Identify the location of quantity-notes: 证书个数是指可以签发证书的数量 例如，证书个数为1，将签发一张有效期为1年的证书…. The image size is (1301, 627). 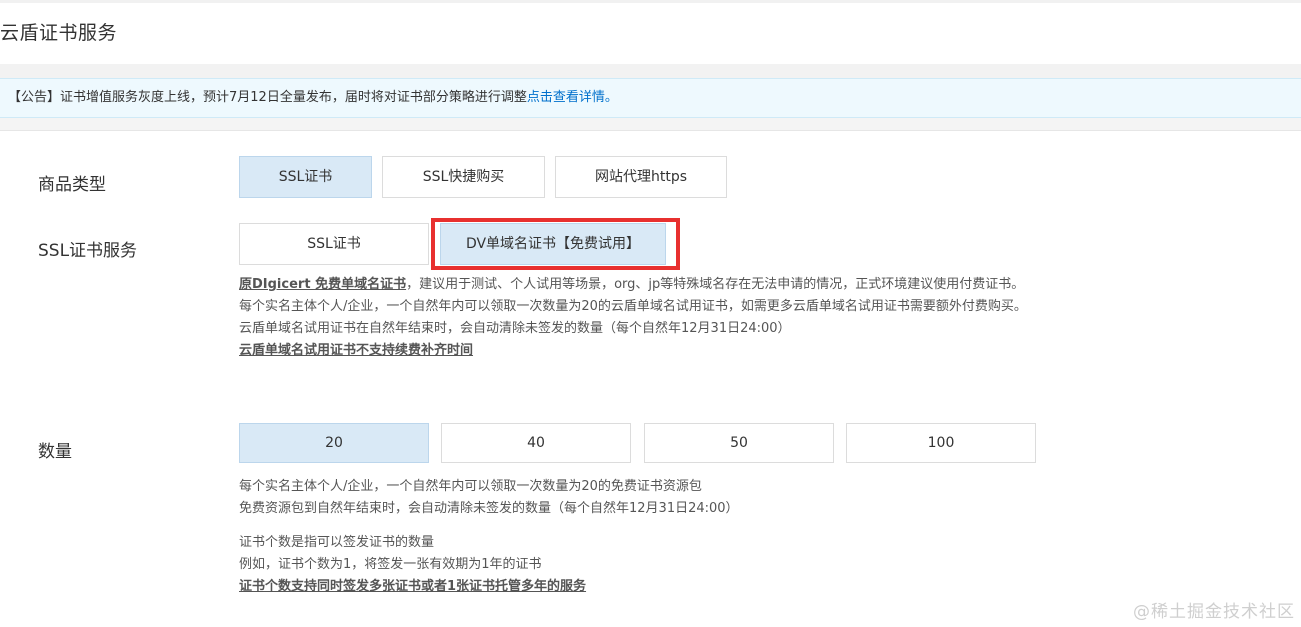
(412, 565).